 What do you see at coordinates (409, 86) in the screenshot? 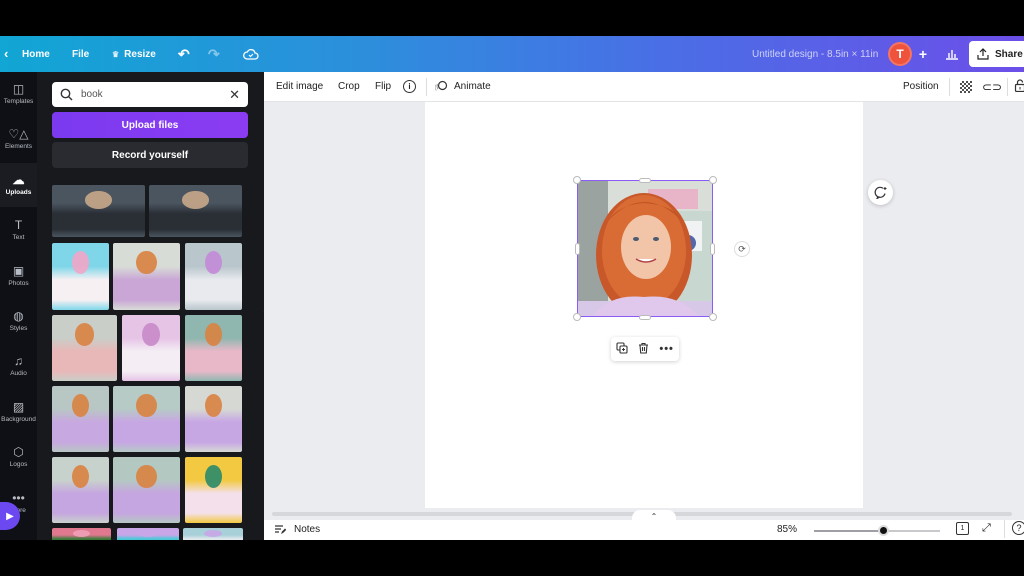
I see `info-icon: i` at bounding box center [409, 86].